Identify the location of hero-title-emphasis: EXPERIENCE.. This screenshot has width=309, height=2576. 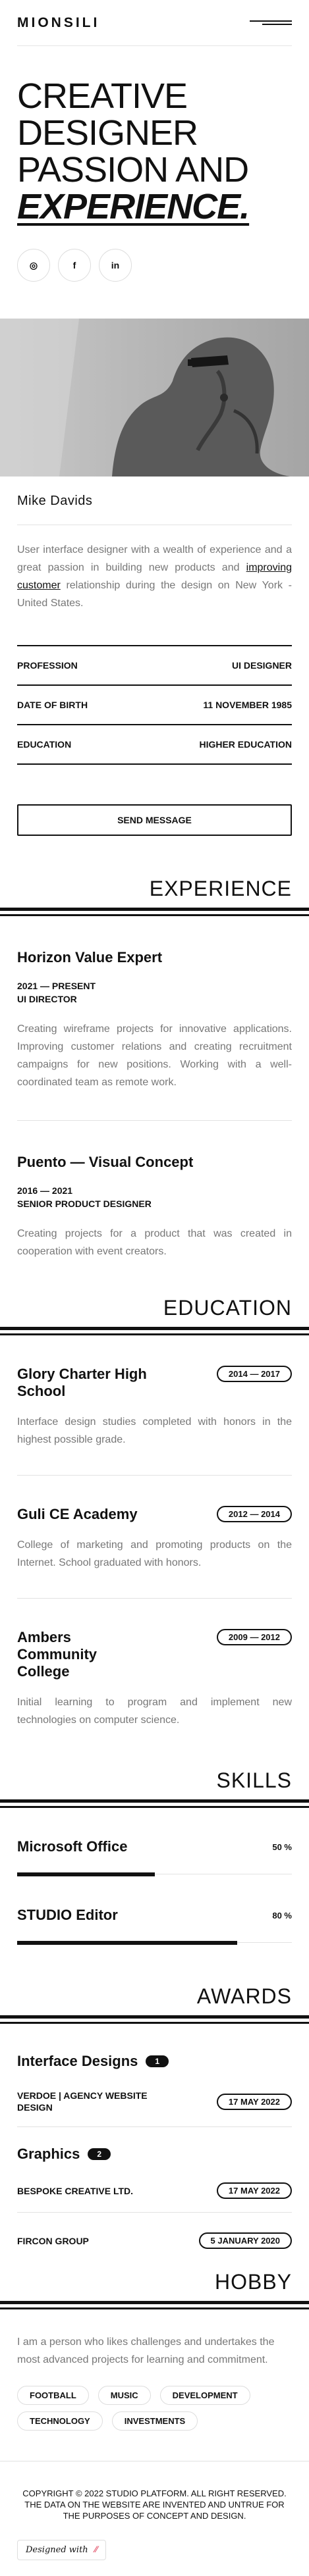
(133, 206).